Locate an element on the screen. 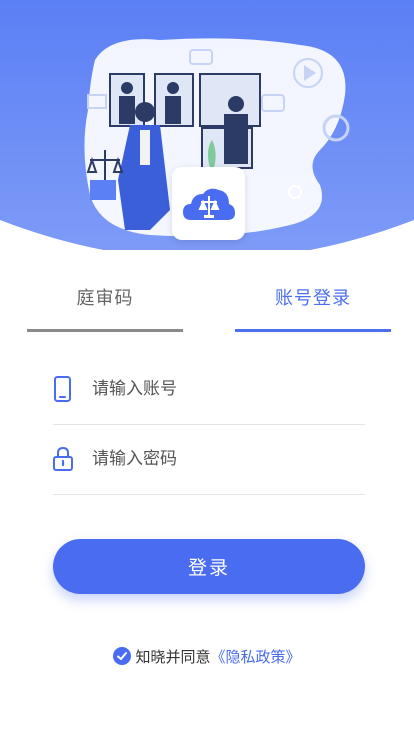 Image resolution: width=414 pixels, height=736 pixels. privacy-agreement: 知晓并同意 《隐私政策》 is located at coordinates (207, 656).